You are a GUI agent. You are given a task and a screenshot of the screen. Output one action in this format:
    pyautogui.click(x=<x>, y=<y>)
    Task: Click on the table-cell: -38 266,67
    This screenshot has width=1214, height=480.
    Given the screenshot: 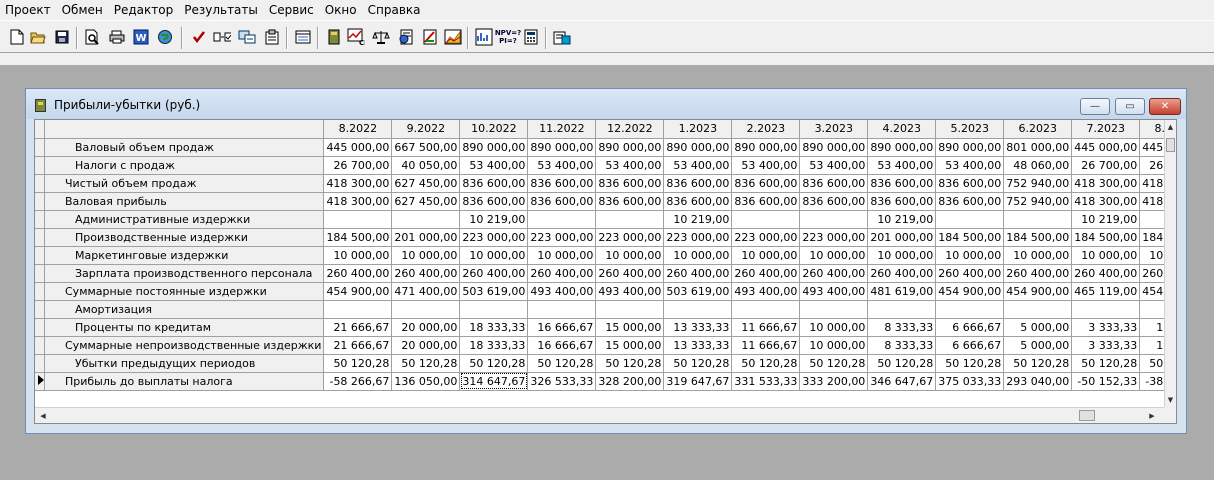 What is the action you would take?
    pyautogui.click(x=1151, y=381)
    